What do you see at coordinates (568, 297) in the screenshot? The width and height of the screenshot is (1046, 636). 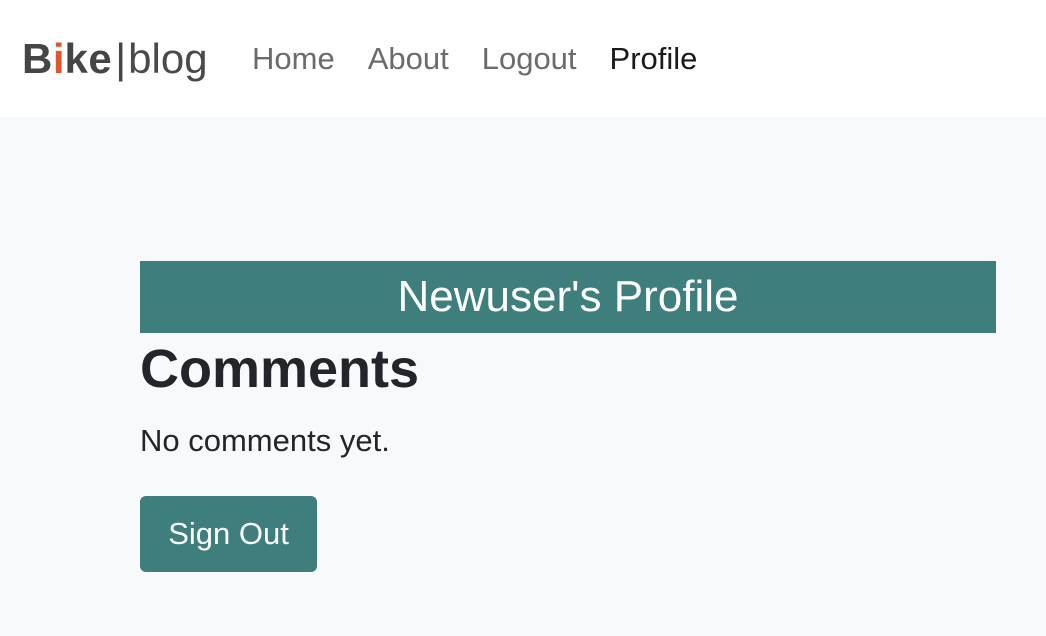 I see `profile-title-banner: Newuser's Profile` at bounding box center [568, 297].